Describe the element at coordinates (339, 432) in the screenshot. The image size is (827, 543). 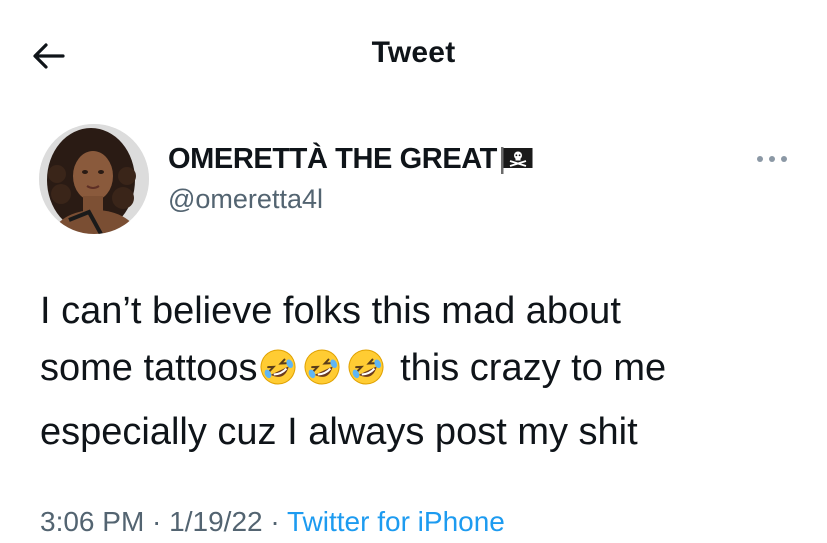
I see `tweet-line: especially cuz I always post my shit` at that location.